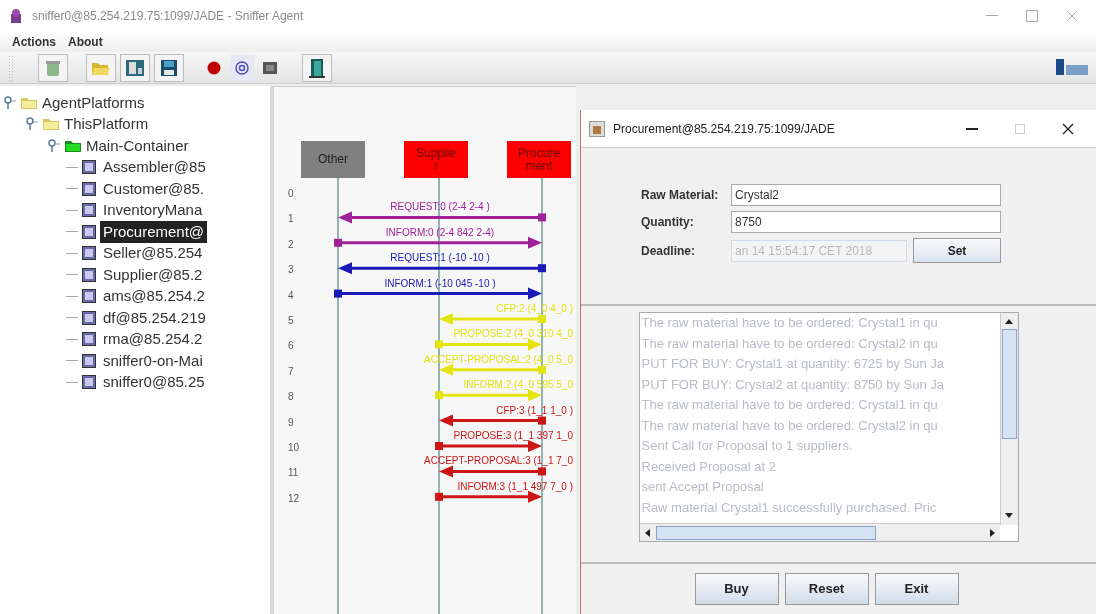  I want to click on tree-item: AgentPlatforms, so click(93, 102).